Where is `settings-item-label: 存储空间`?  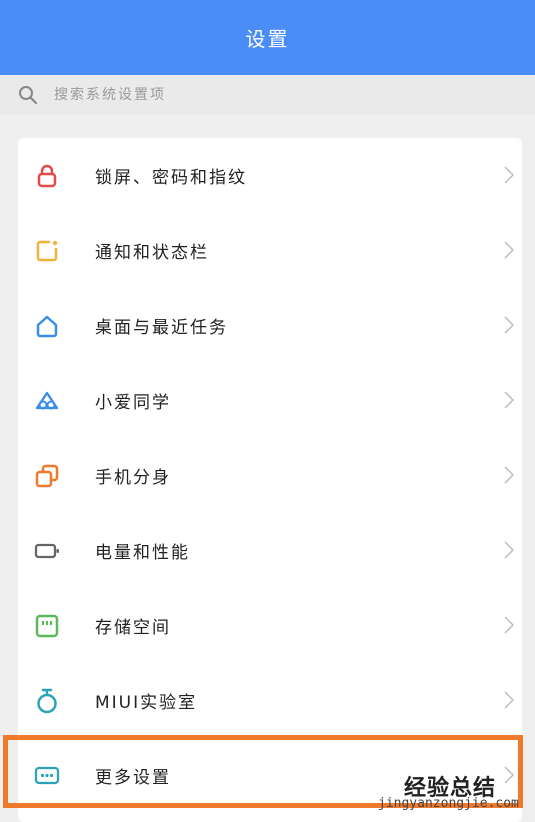
settings-item-label: 存储空间 is located at coordinates (133, 628).